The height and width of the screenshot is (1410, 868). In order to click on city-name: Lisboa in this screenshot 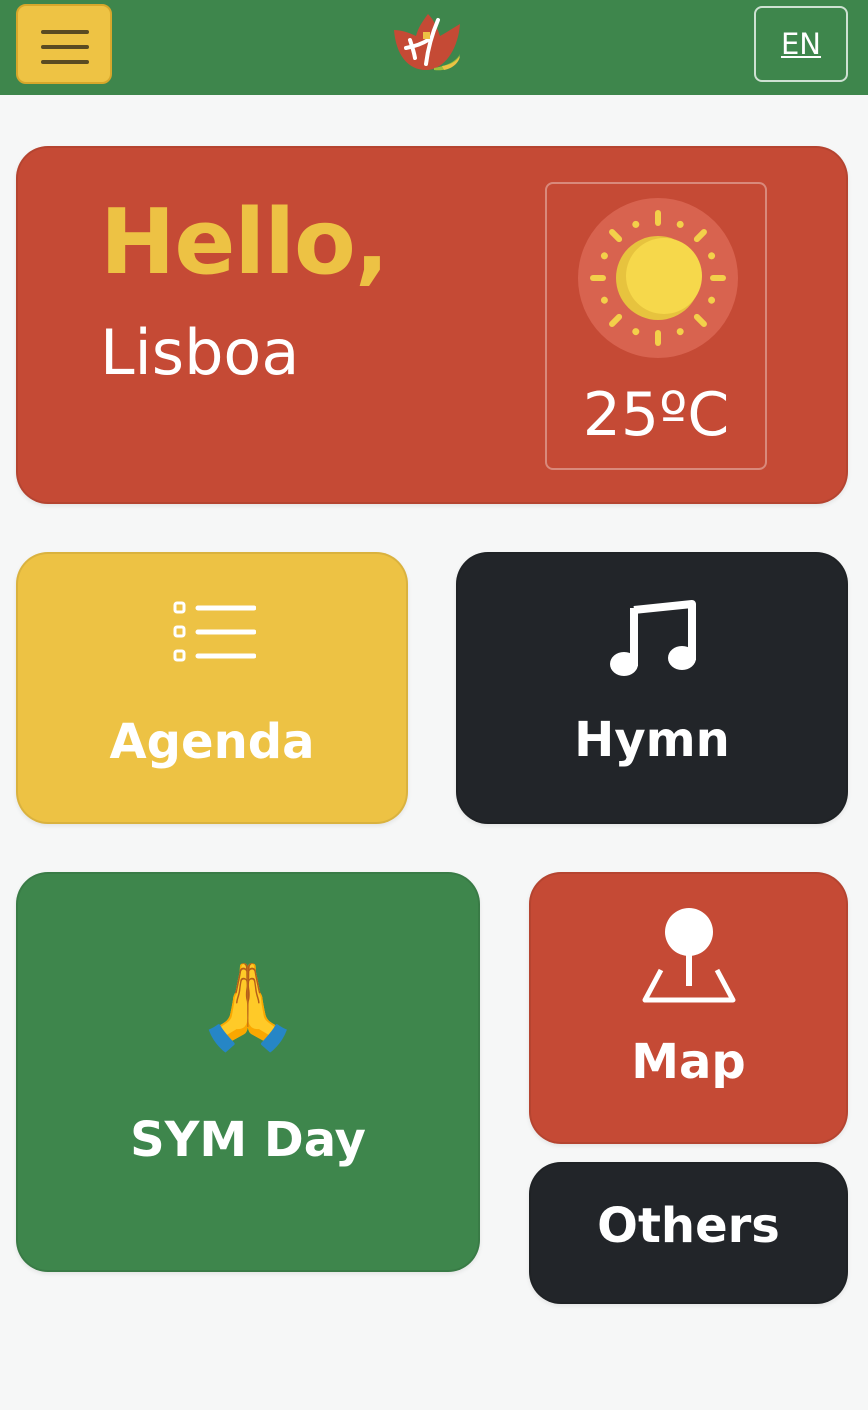, I will do `click(200, 352)`.